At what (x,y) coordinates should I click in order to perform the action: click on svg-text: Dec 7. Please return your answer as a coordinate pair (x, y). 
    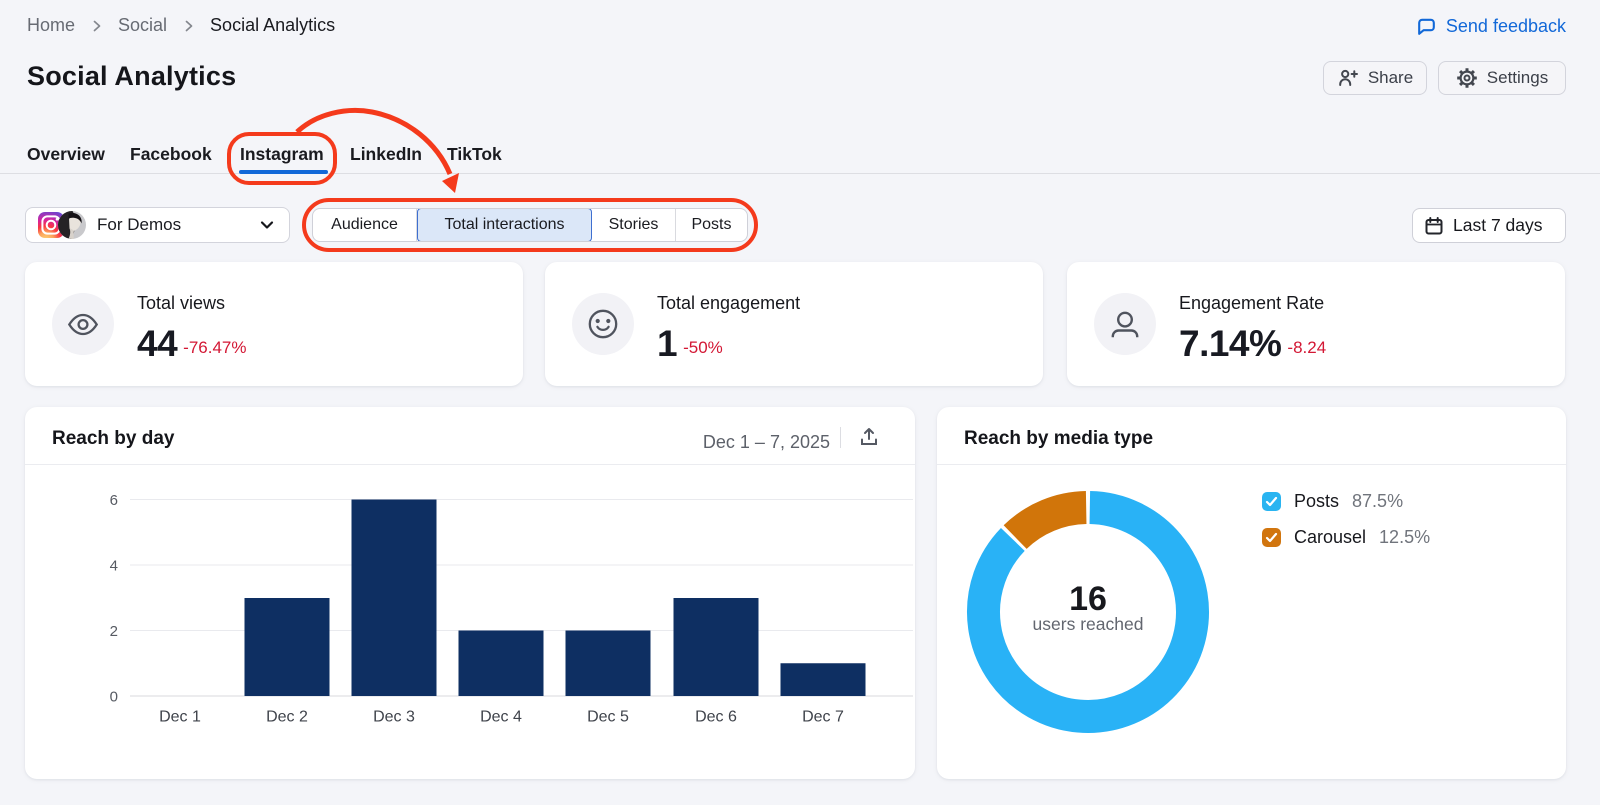
    Looking at the image, I should click on (823, 717).